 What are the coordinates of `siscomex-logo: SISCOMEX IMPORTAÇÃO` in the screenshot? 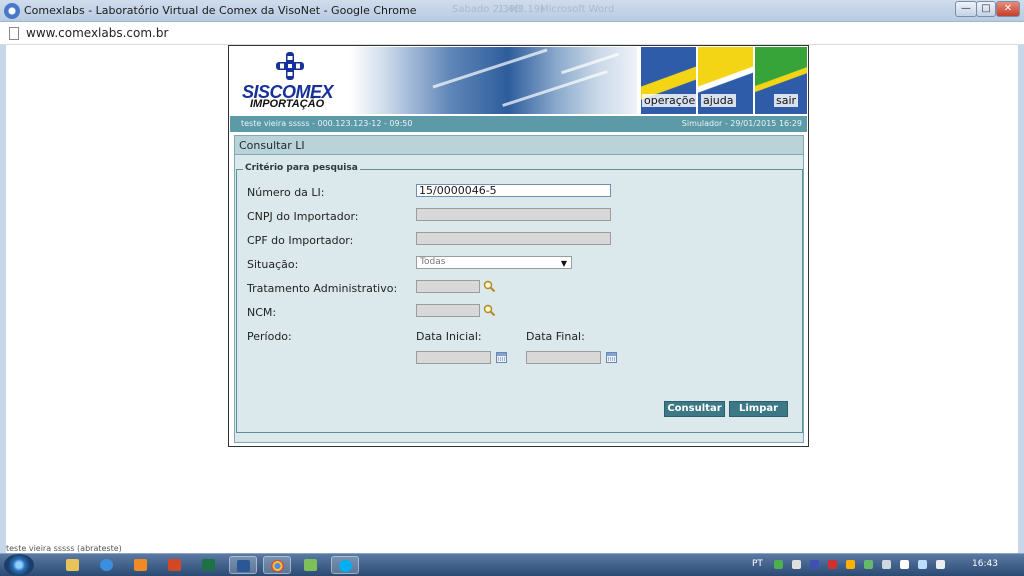 It's located at (290, 80).